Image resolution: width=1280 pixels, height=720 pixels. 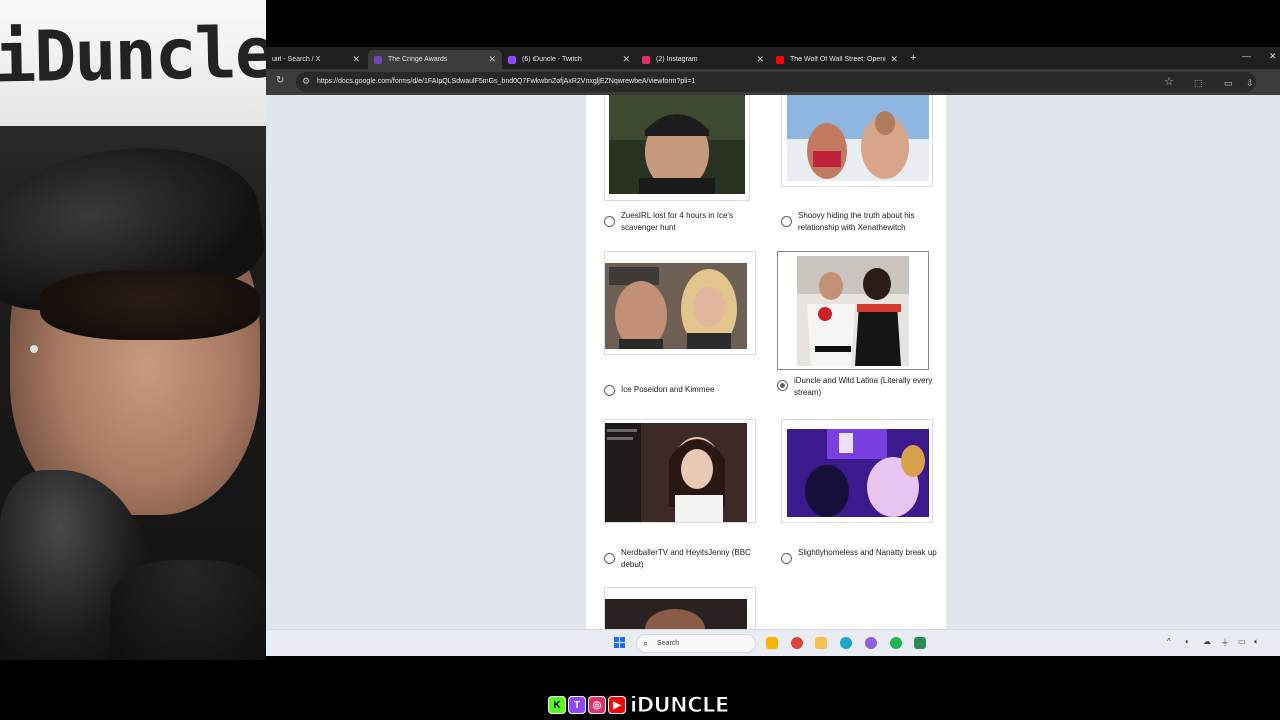 I want to click on photo-costumed-pair, so click(x=853, y=311).